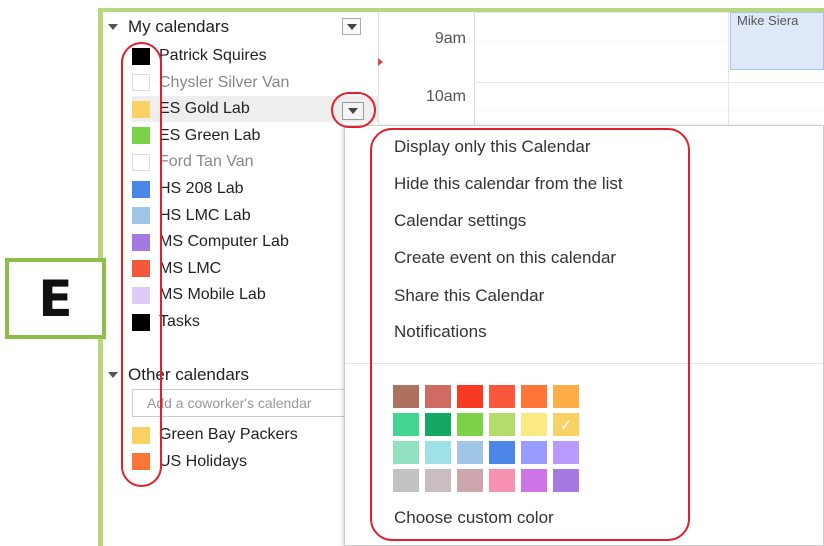  Describe the element at coordinates (450, 38) in the screenshot. I see `time-label-9am: 9am` at that location.